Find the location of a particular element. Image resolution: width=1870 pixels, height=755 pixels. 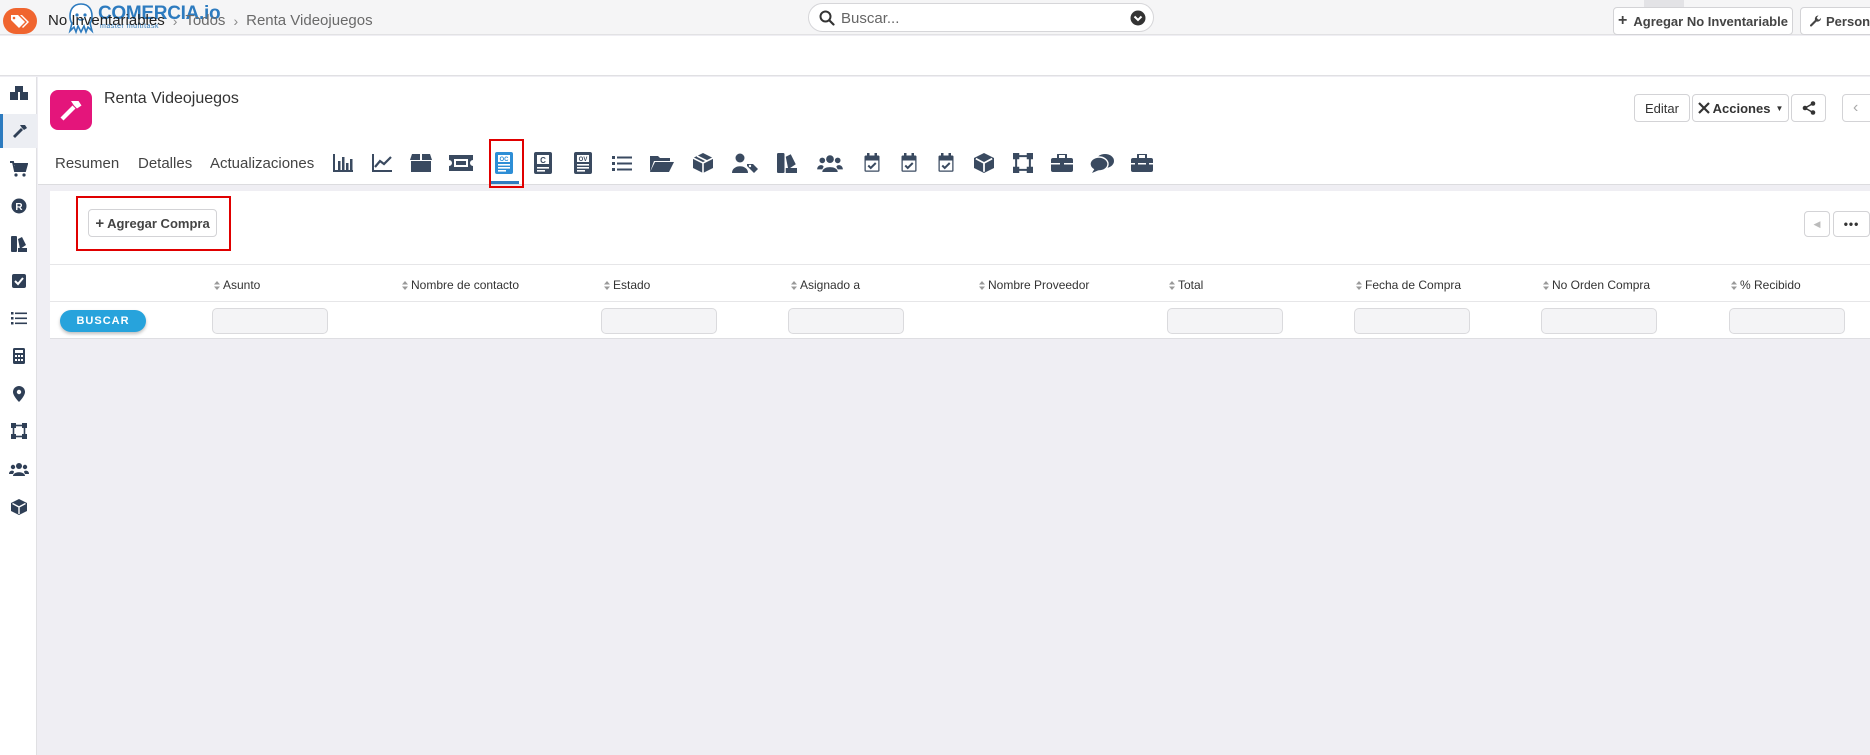

column-header-purchase-date: Fecha de Compra is located at coordinates (1408, 285).